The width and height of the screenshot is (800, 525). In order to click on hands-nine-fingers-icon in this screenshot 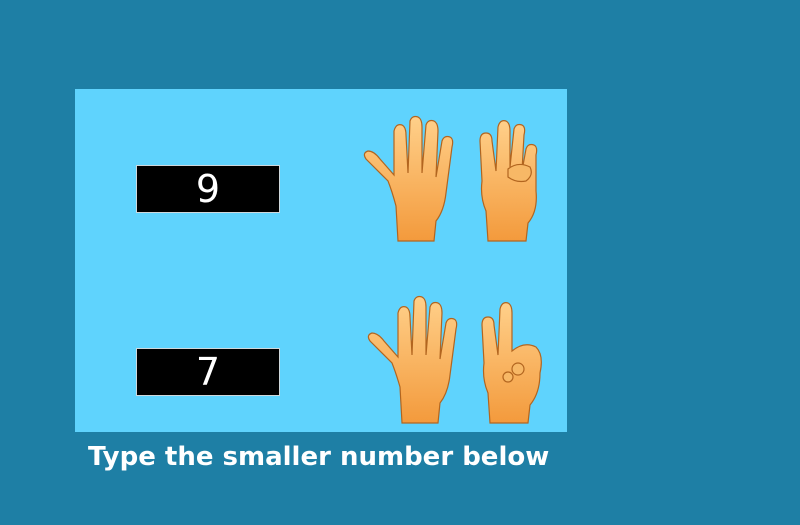, I will do `click(450, 178)`.